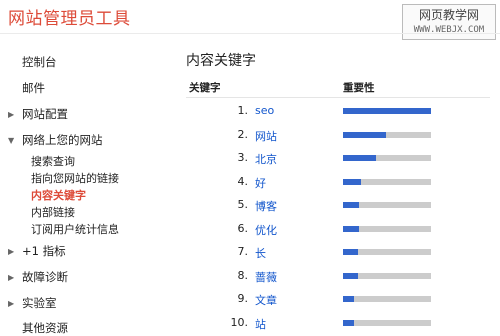 Image resolution: width=500 pixels, height=336 pixels. Describe the element at coordinates (243, 298) in the screenshot. I see `row-rank: 9.` at that location.